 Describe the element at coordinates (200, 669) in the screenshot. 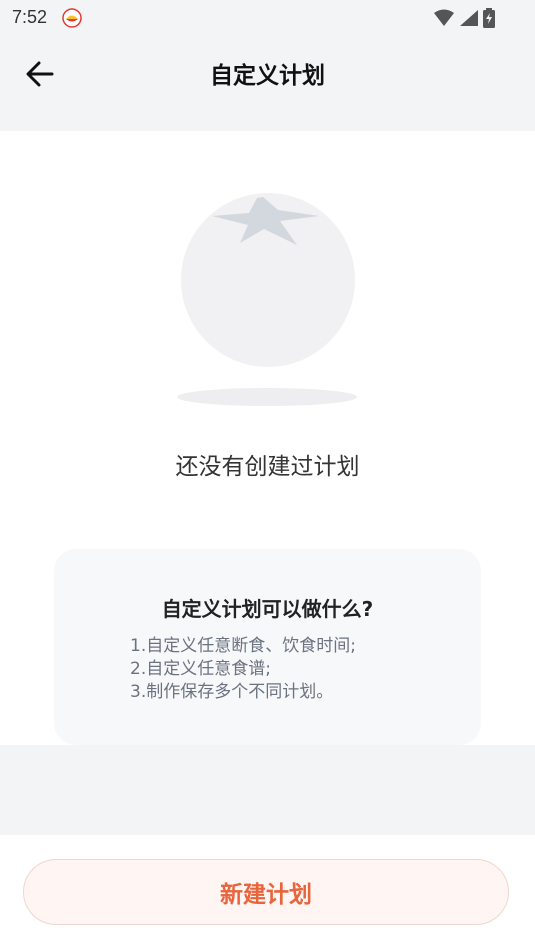

I see `info-list-item: 2.自定义任意食谱;` at that location.